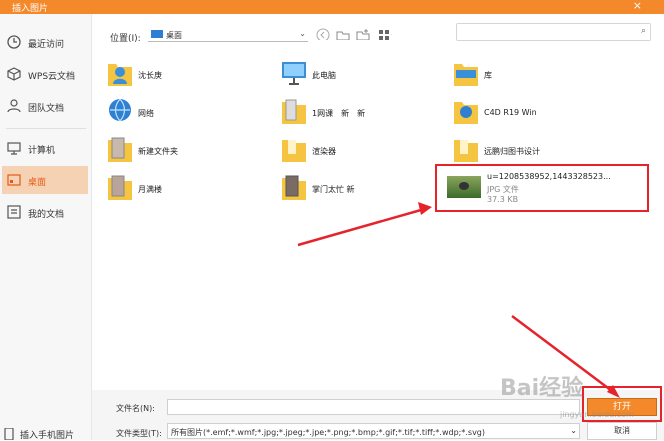 The height and width of the screenshot is (441, 664). What do you see at coordinates (46, 227) in the screenshot?
I see `sidebar: 最近访问 WPS云文档 团队文档 计算机 桌面 我的文档` at bounding box center [46, 227].